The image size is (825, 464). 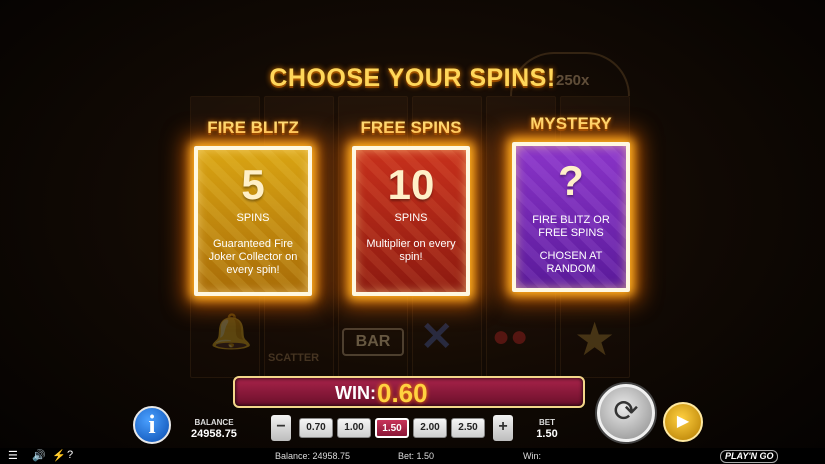 What do you see at coordinates (437, 337) in the screenshot?
I see `x-symbol-icon: ✕` at bounding box center [437, 337].